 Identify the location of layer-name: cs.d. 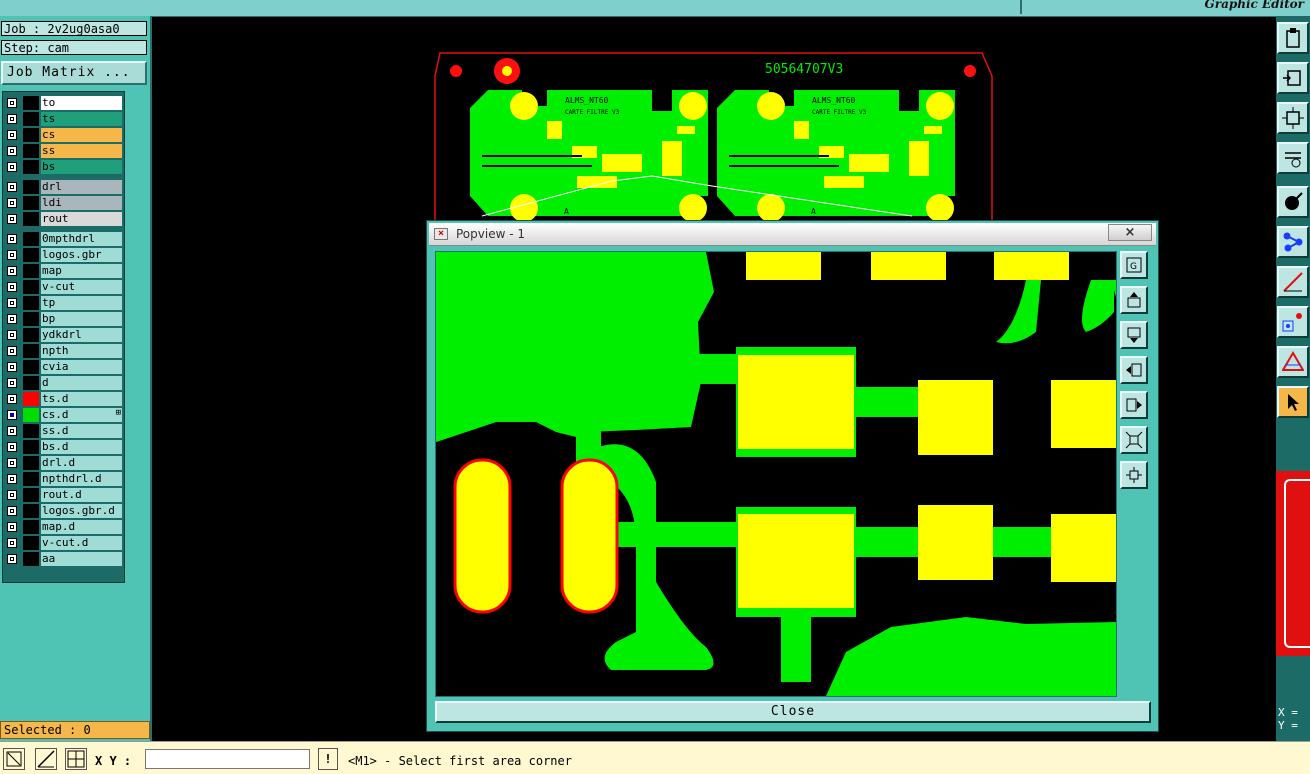
(81, 415).